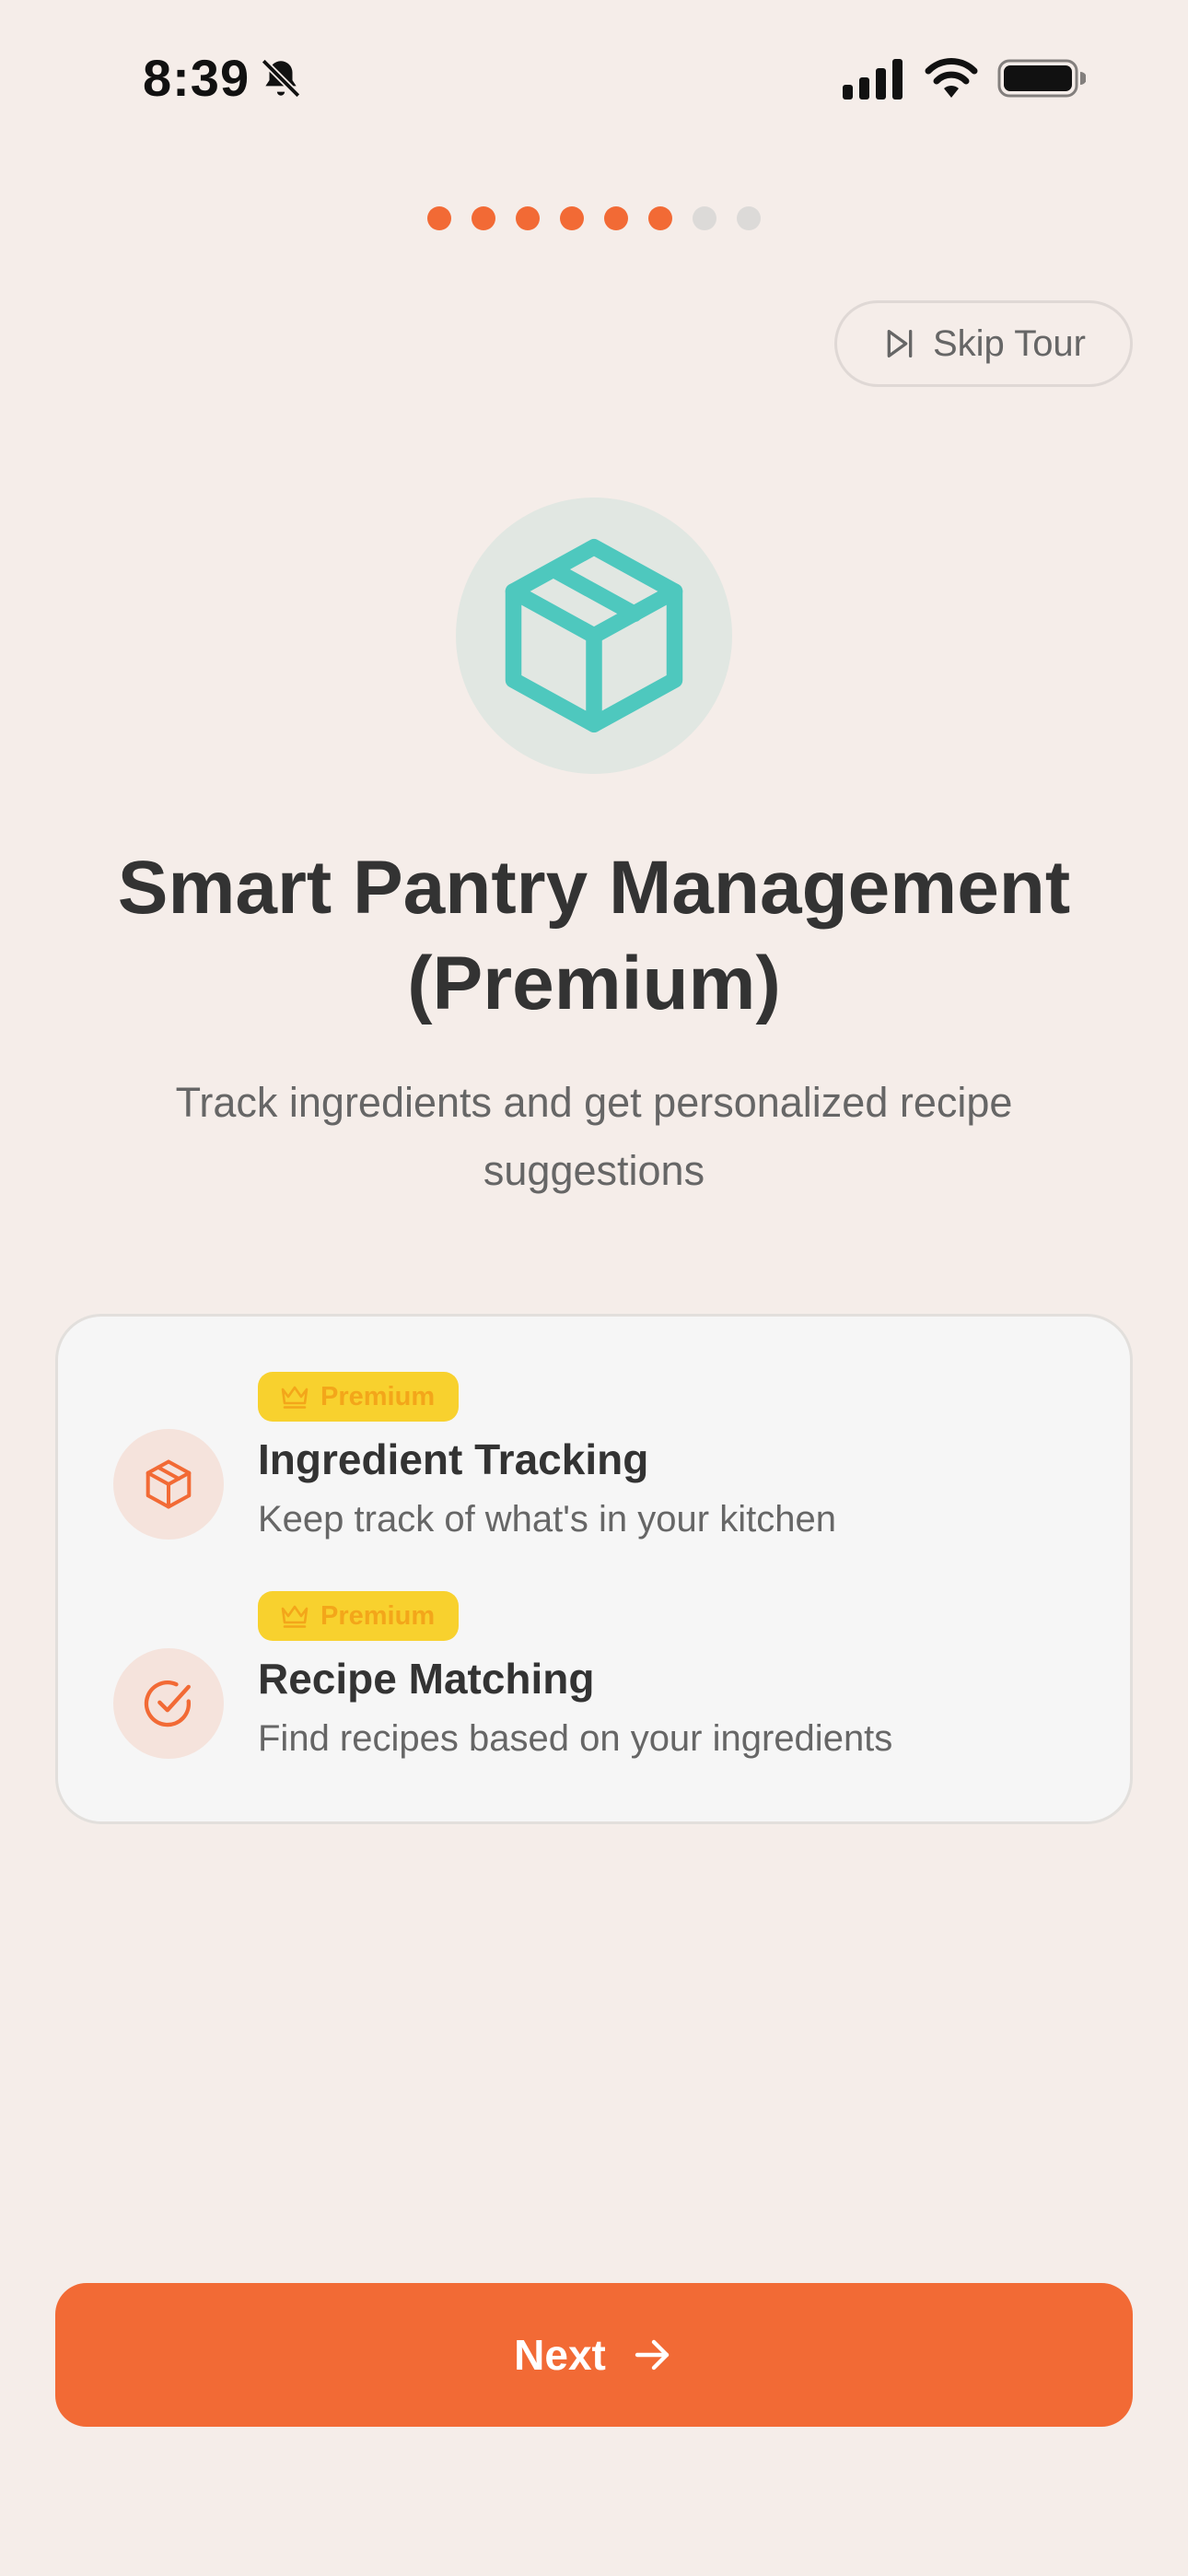  I want to click on check-circle-icon, so click(168, 1703).